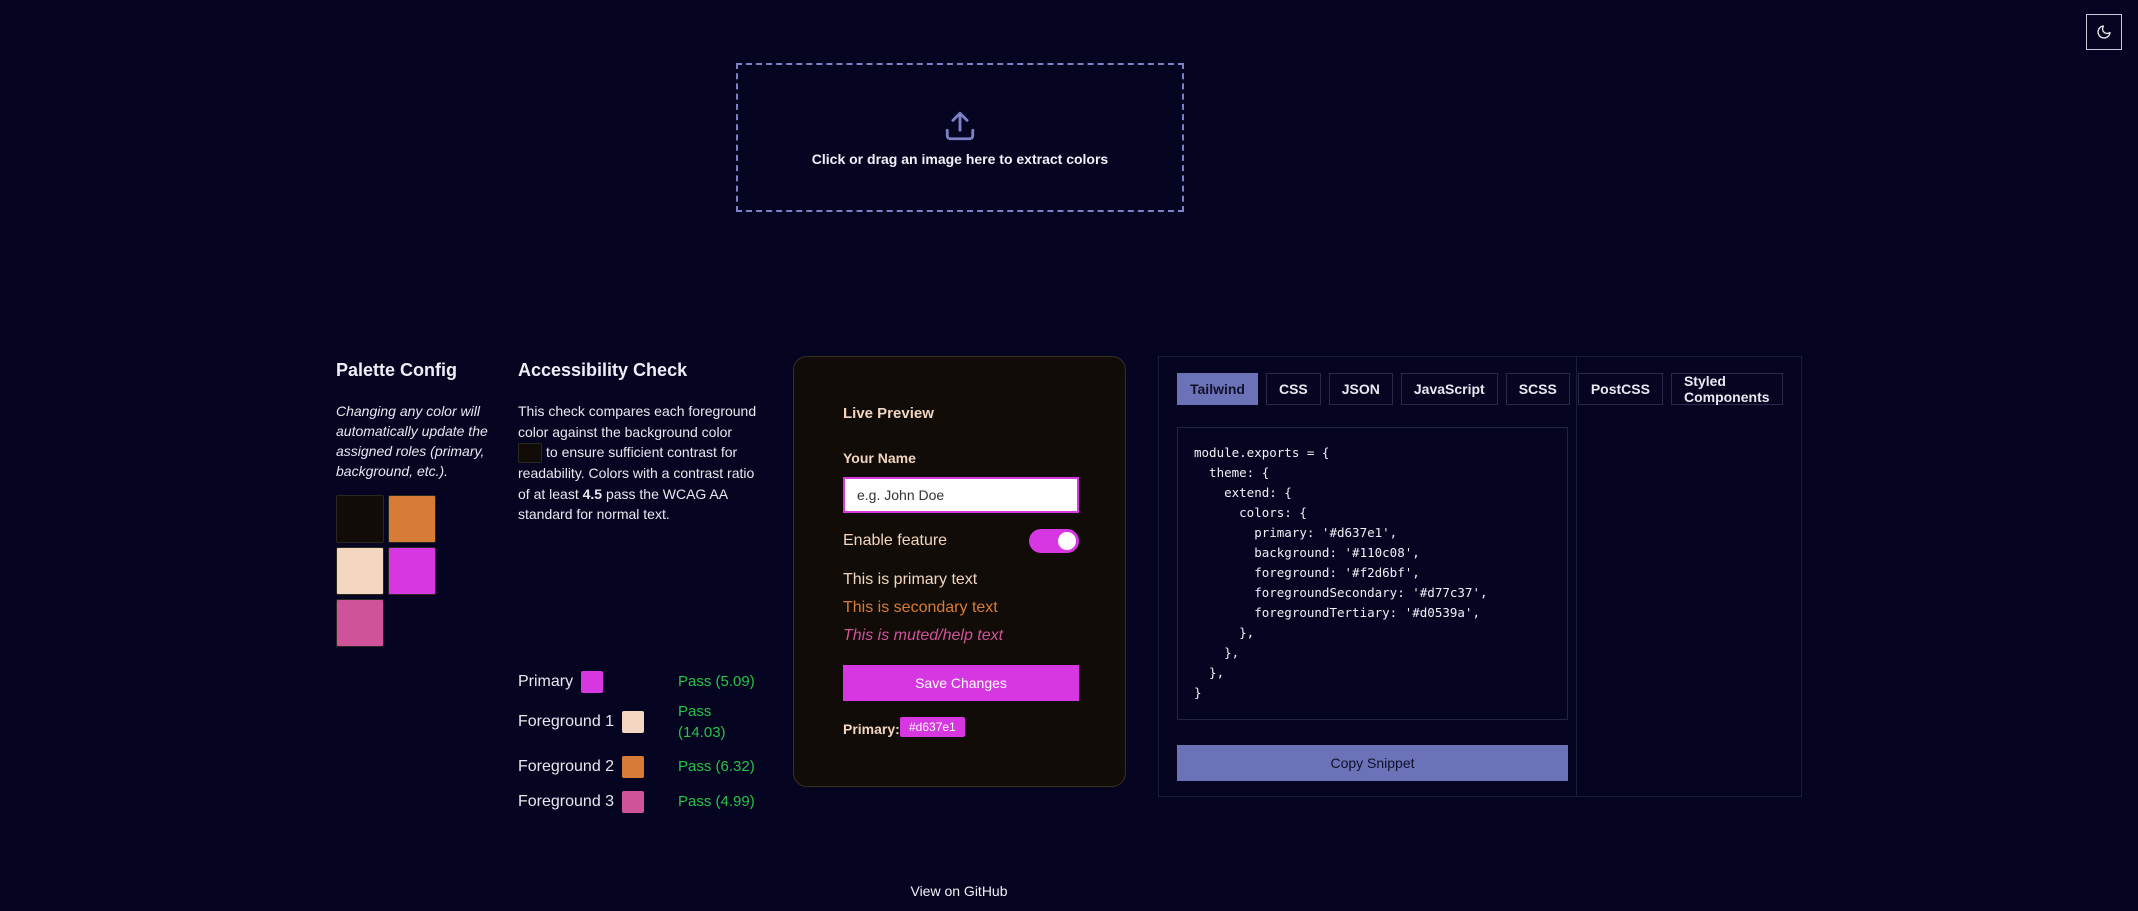 The width and height of the screenshot is (2138, 911). What do you see at coordinates (910, 579) in the screenshot?
I see `primary-text-sample: This is primary text` at bounding box center [910, 579].